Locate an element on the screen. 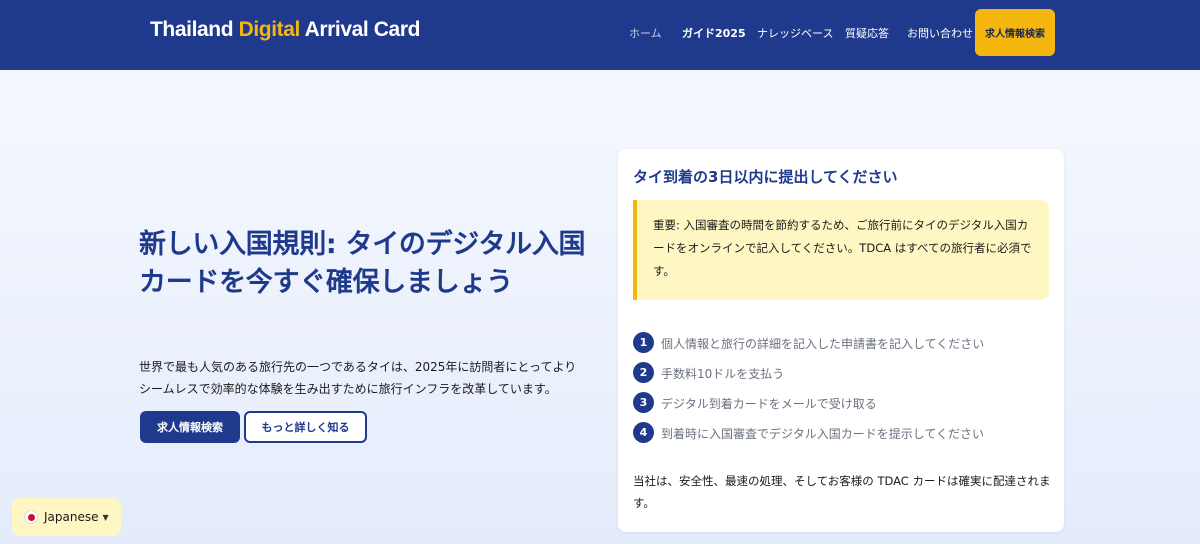  language-label: Japanese is located at coordinates (71, 517).